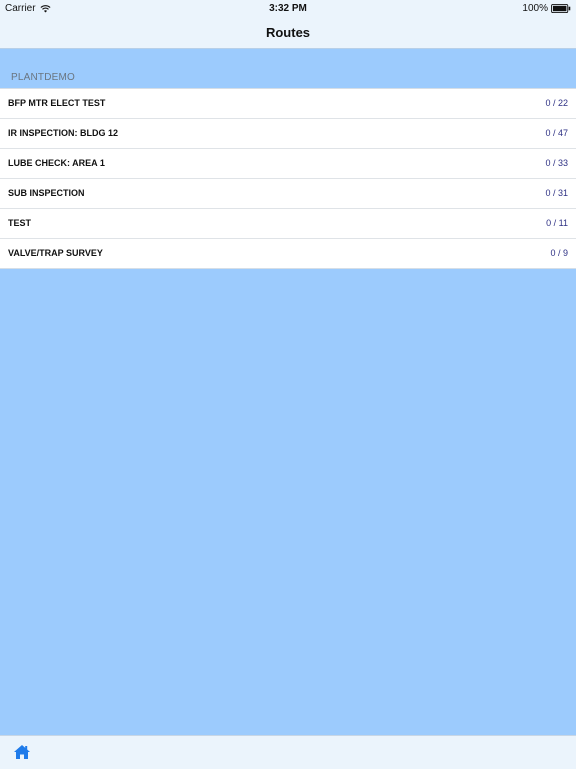 The image size is (576, 769). I want to click on route-count: 0 / 47, so click(556, 133).